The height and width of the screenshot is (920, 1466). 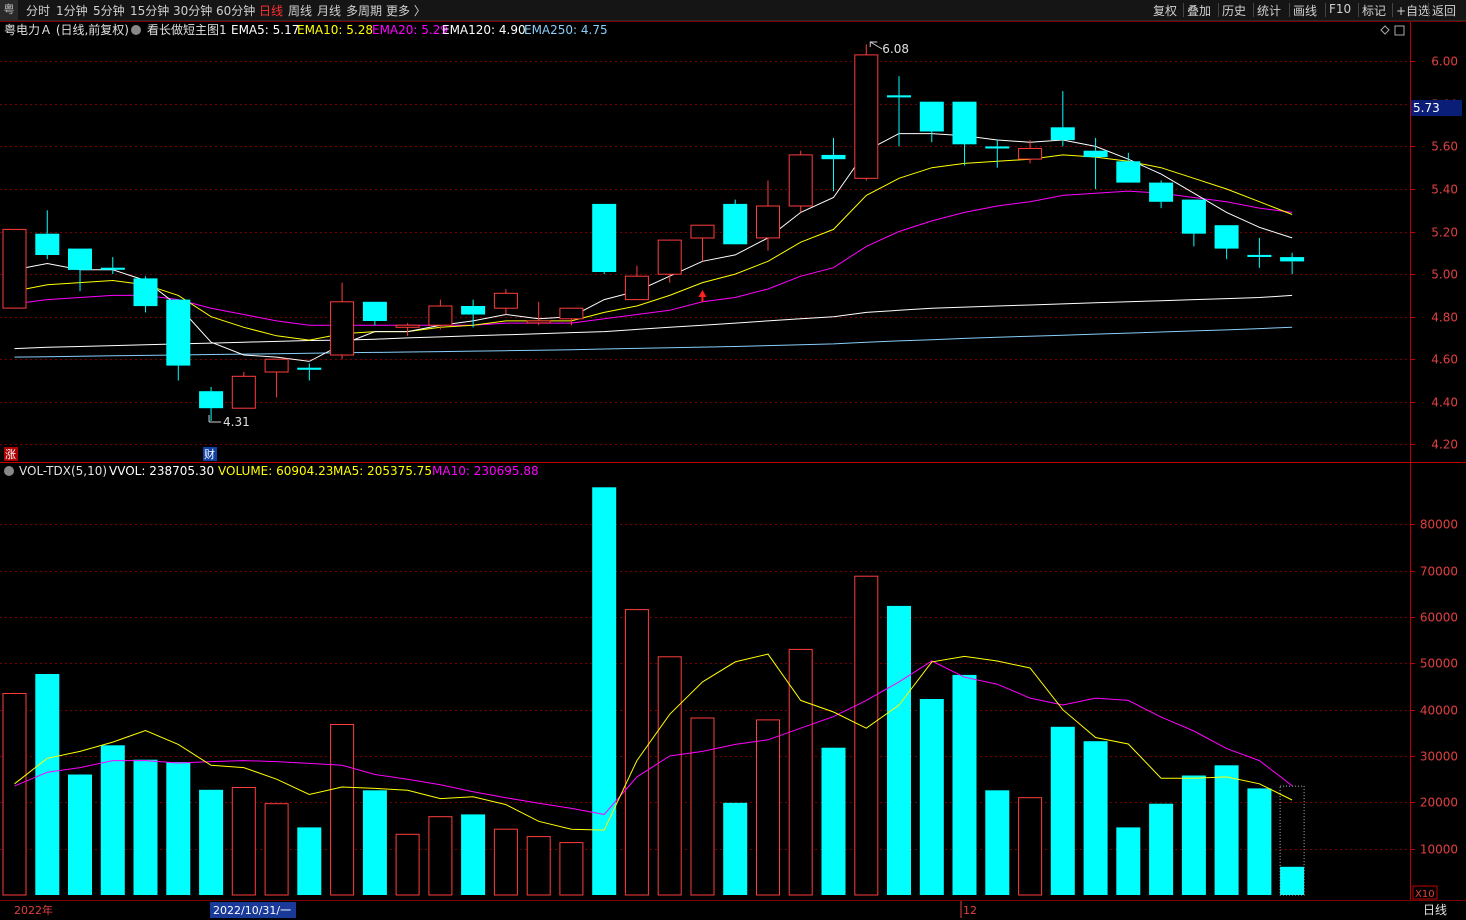 What do you see at coordinates (1444, 147) in the screenshot?
I see `price-tick-label: 5.60` at bounding box center [1444, 147].